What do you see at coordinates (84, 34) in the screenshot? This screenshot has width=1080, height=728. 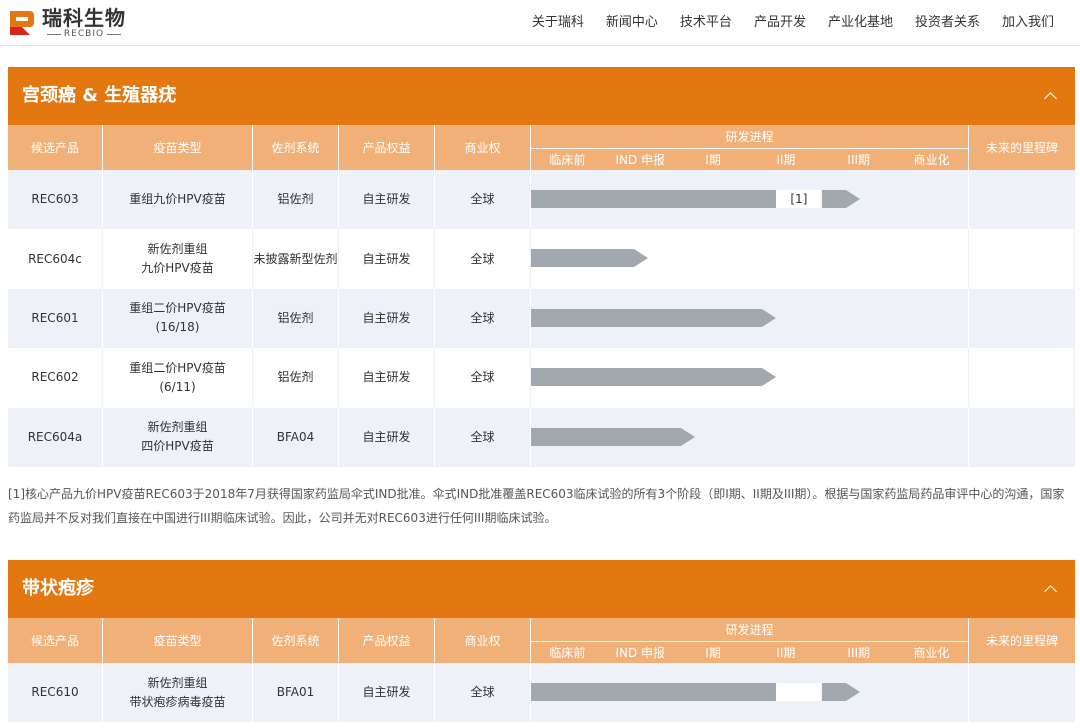 I see `logo-name-en: RECBIO` at bounding box center [84, 34].